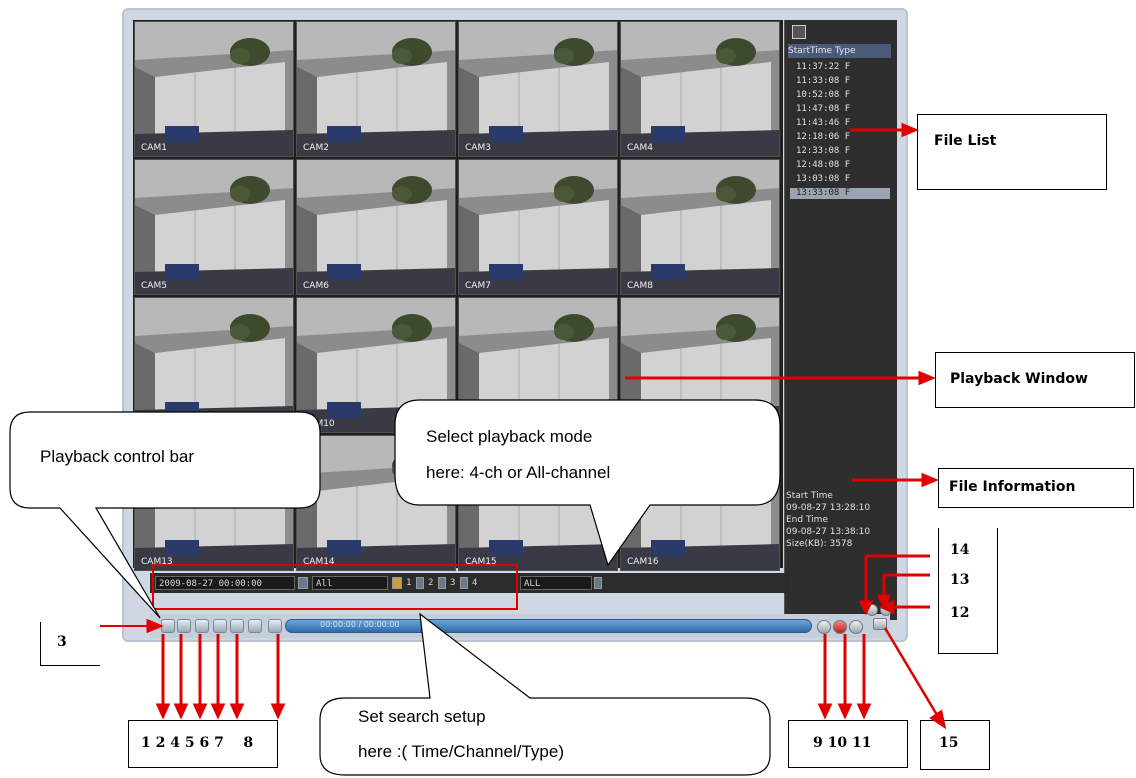 Image resolution: width=1136 pixels, height=778 pixels. I want to click on mode-bubble-line-2: here: 4-ch or All-channel, so click(518, 472).